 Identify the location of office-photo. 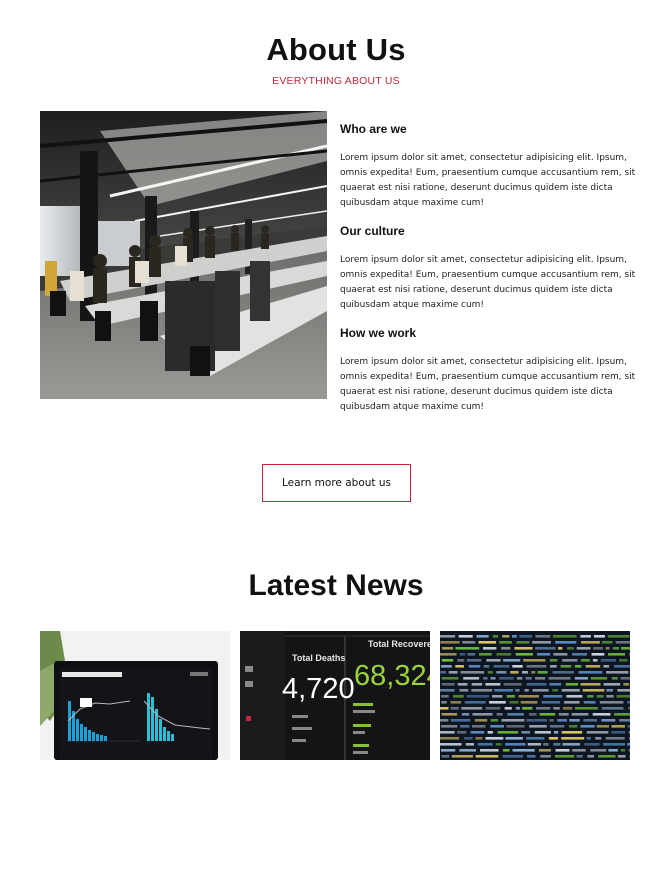
(183, 255).